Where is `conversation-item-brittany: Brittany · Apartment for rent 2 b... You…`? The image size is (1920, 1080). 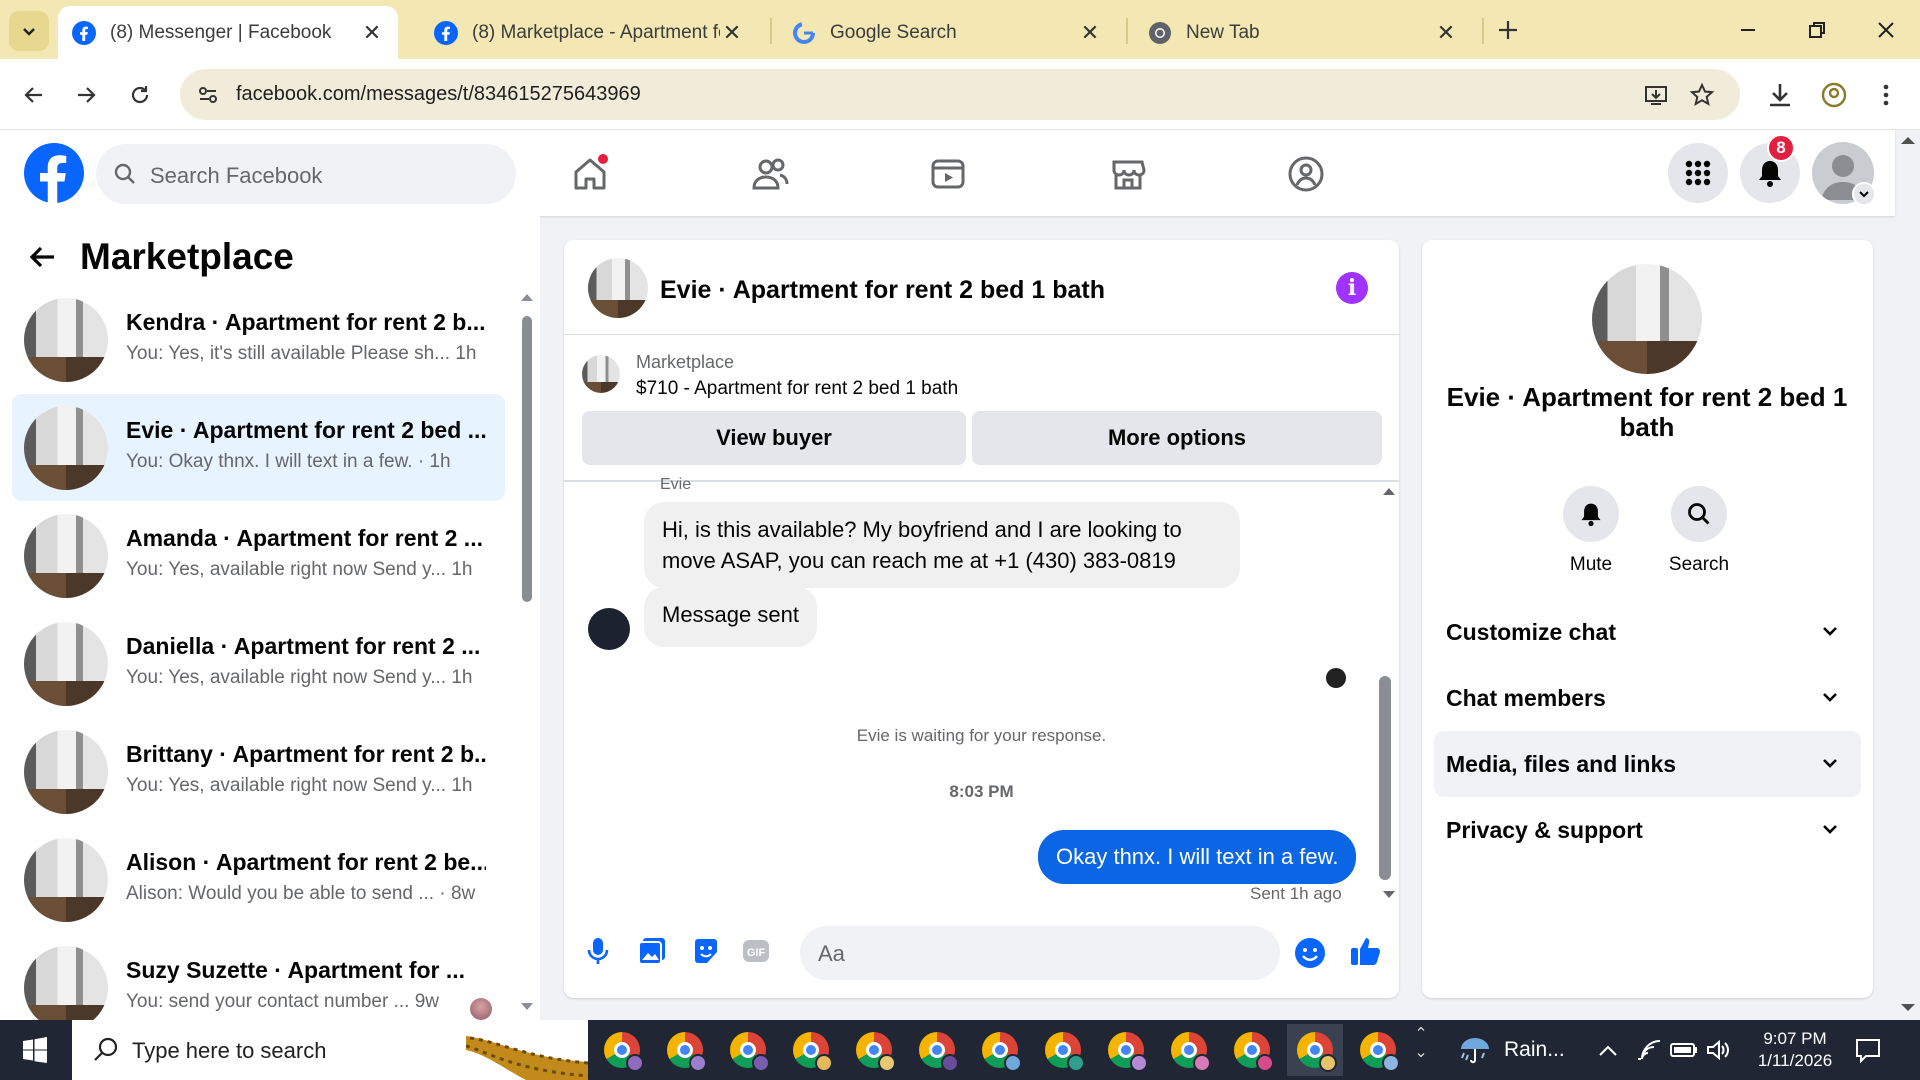
conversation-item-brittany: Brittany · Apartment for rent 2 b... You… is located at coordinates (258, 771).